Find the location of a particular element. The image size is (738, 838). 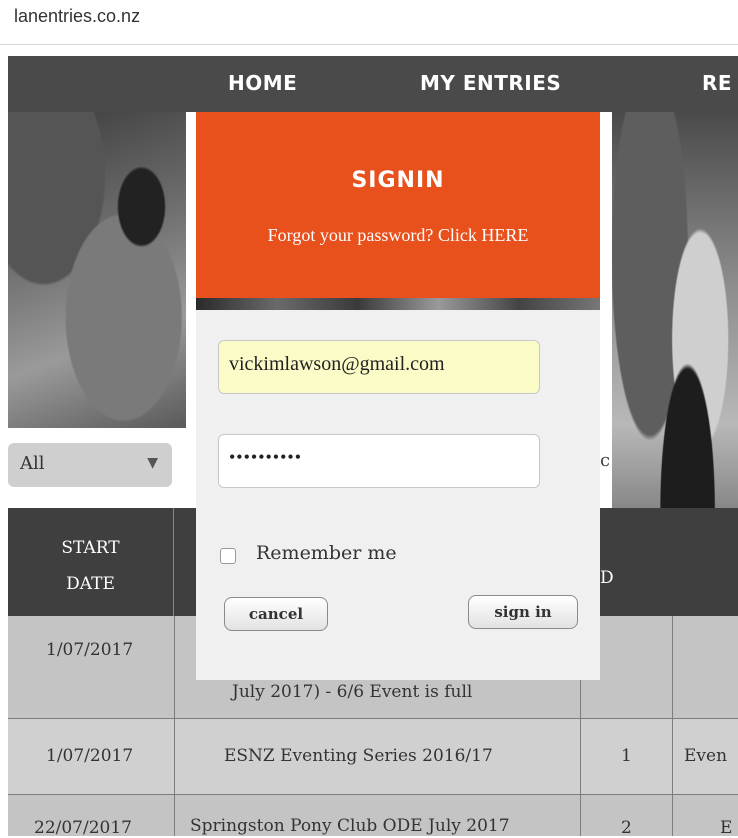

row1-event: July 2017) - 6/6 Event is full is located at coordinates (352, 692).